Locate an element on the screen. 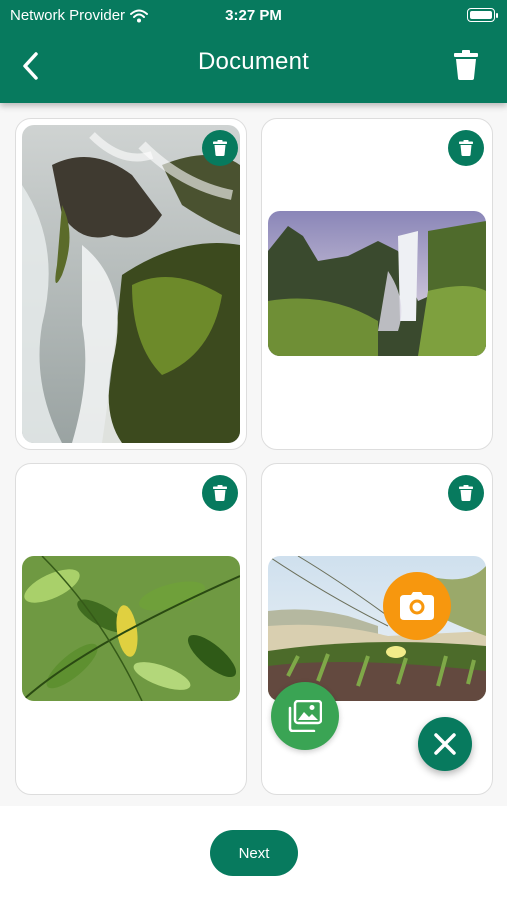 This screenshot has height=900, width=507. bottom-bar: Next is located at coordinates (253, 853).